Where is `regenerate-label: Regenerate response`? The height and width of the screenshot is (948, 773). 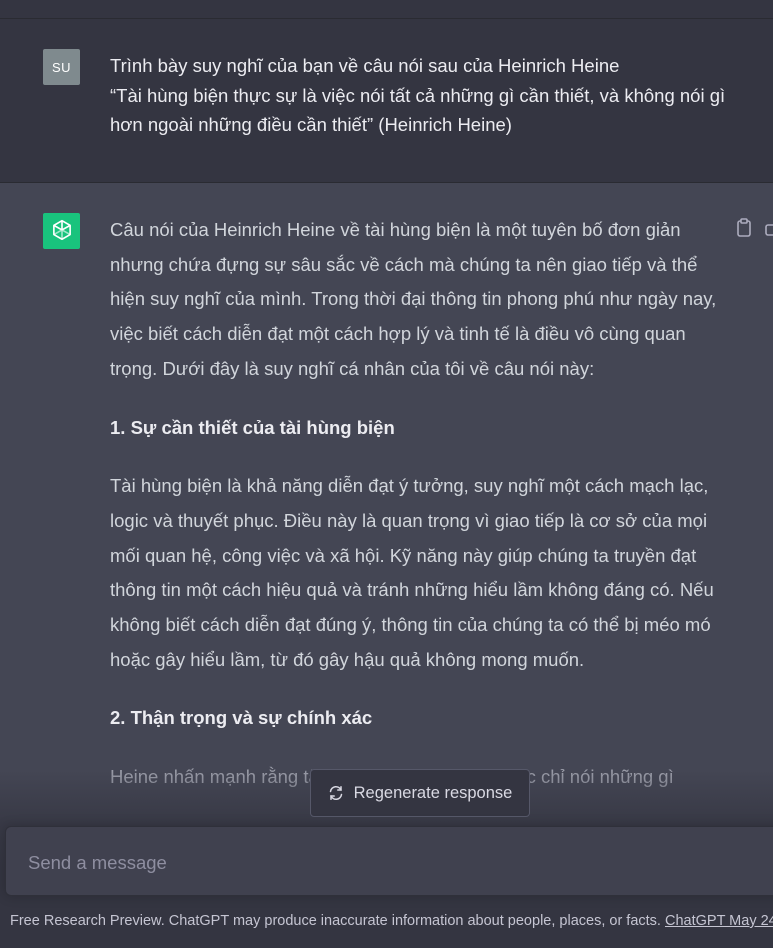 regenerate-label: Regenerate response is located at coordinates (433, 792).